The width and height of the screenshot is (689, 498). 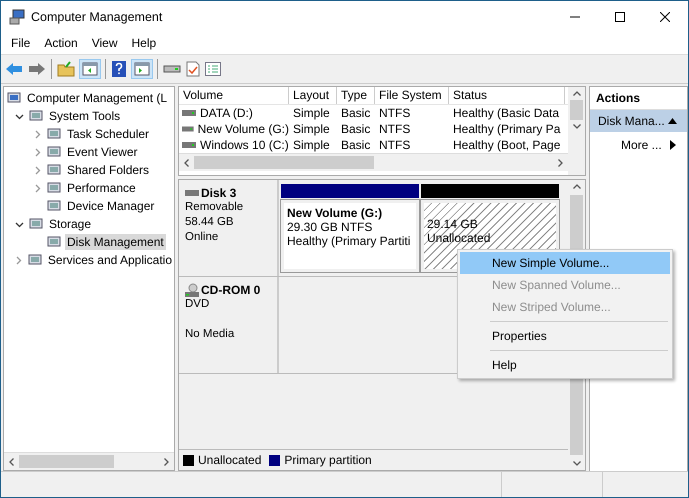 I want to click on table-cell: Healthy (Basic Data, so click(x=506, y=113).